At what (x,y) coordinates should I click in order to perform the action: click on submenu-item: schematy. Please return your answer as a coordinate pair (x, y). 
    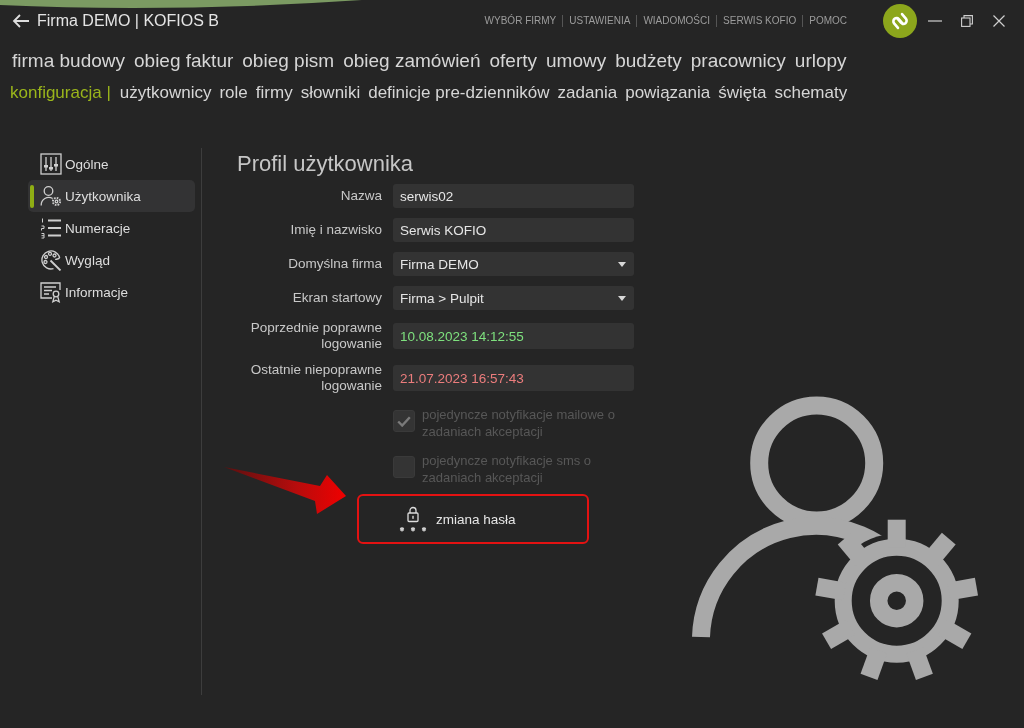
    Looking at the image, I should click on (811, 93).